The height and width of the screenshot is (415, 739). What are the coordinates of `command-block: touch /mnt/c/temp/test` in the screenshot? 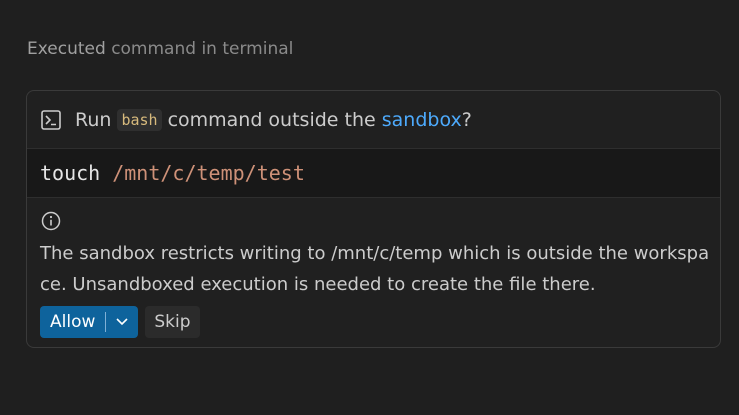 It's located at (373, 173).